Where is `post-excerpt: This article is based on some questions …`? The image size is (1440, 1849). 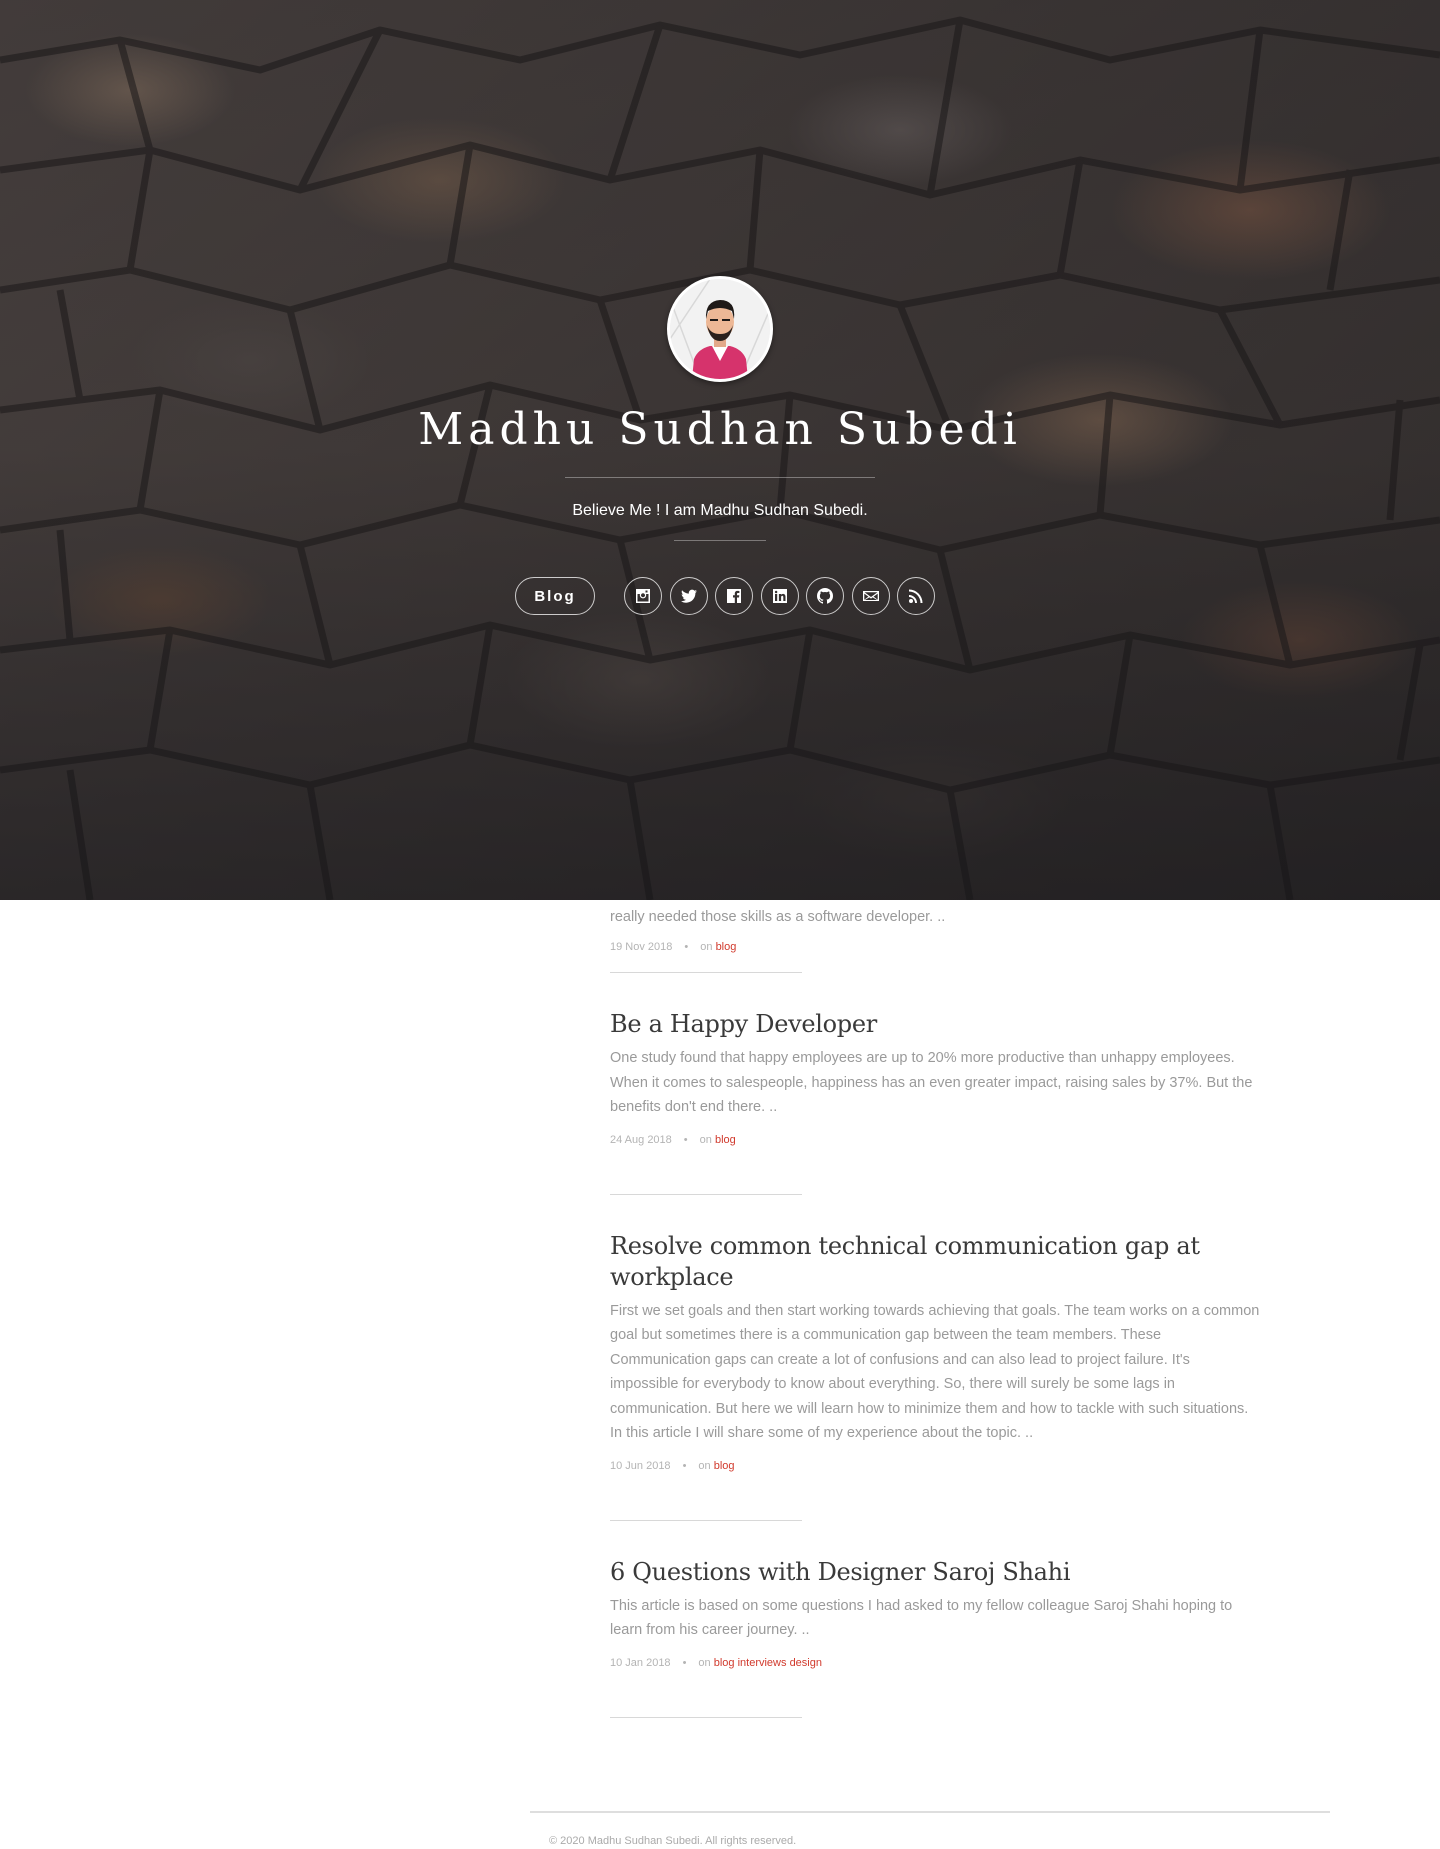 post-excerpt: This article is based on some questions … is located at coordinates (921, 1618).